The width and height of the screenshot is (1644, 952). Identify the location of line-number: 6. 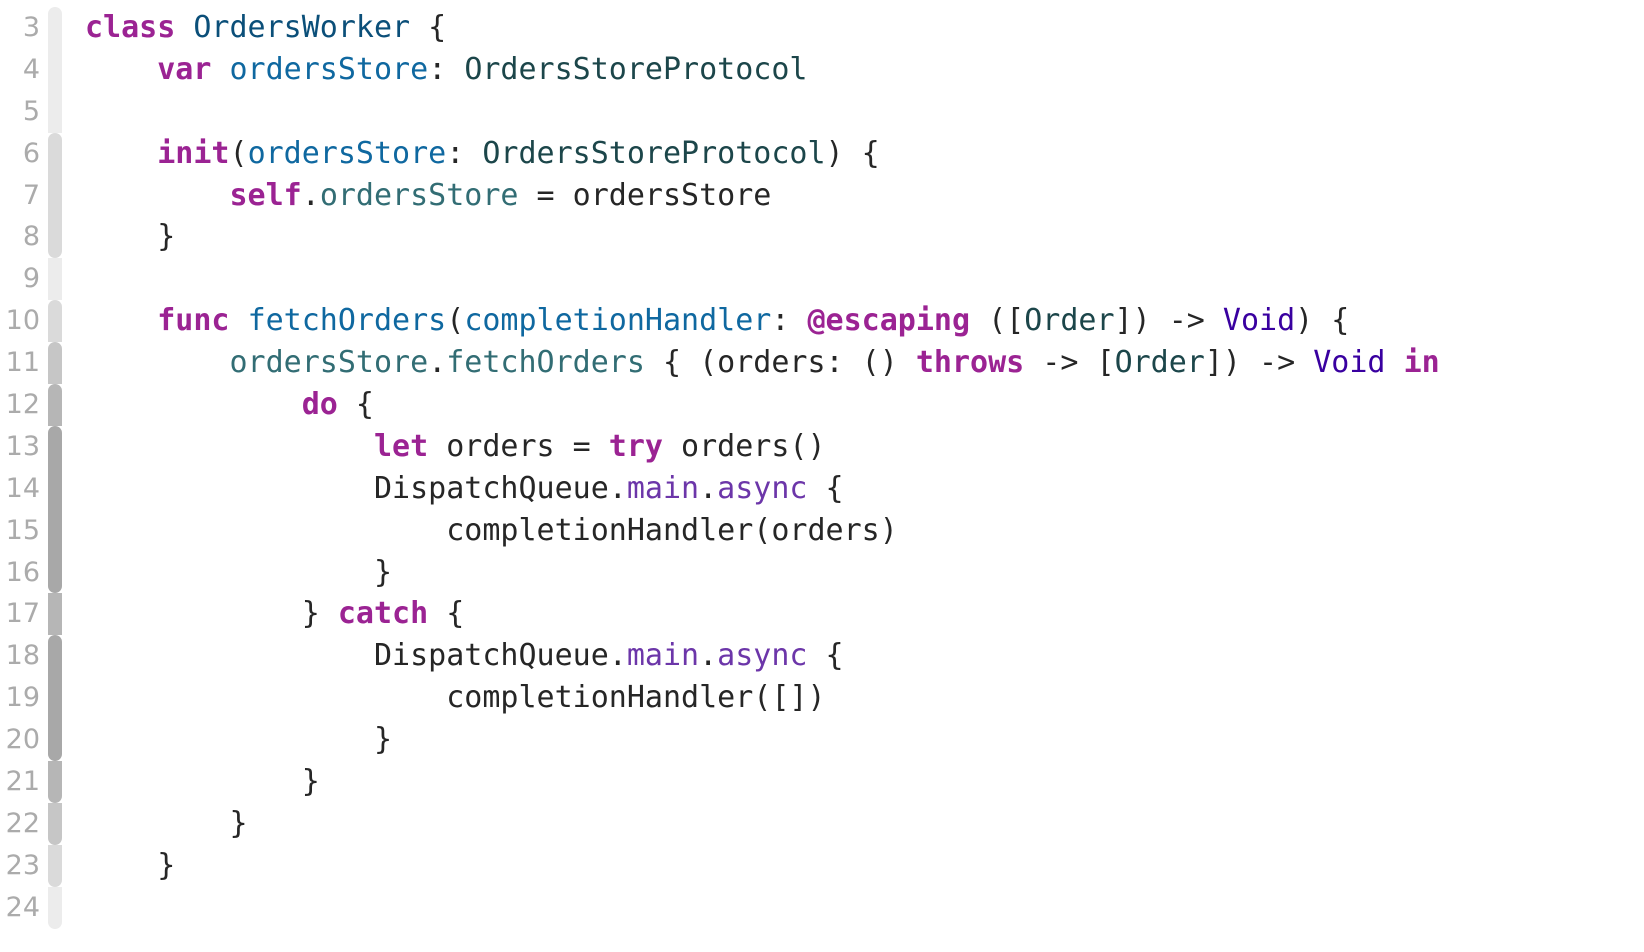
(20, 154).